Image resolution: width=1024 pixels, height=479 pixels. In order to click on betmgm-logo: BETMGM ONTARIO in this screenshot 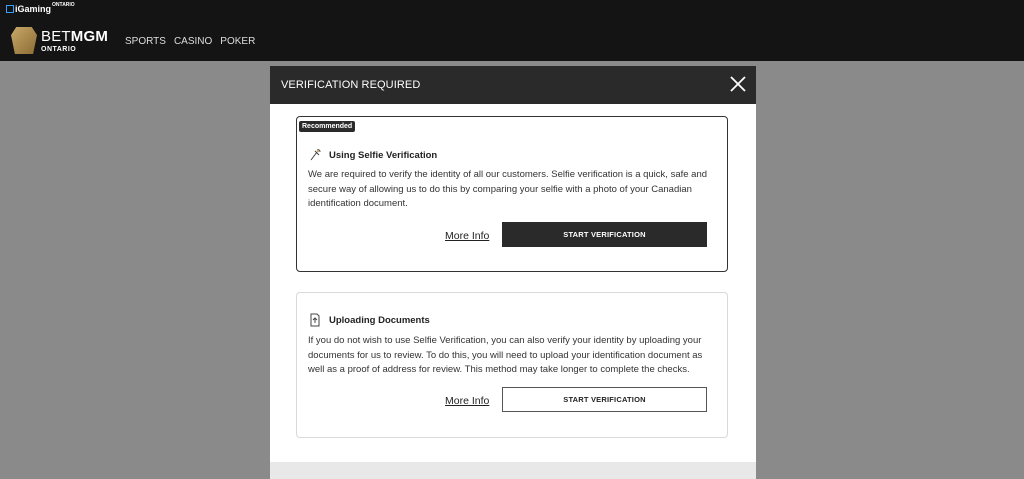, I will do `click(59, 40)`.